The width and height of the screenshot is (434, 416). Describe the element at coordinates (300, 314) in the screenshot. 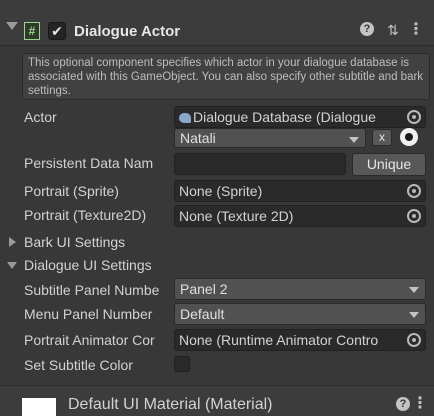

I see `menu-panel-number-popup: Default` at that location.